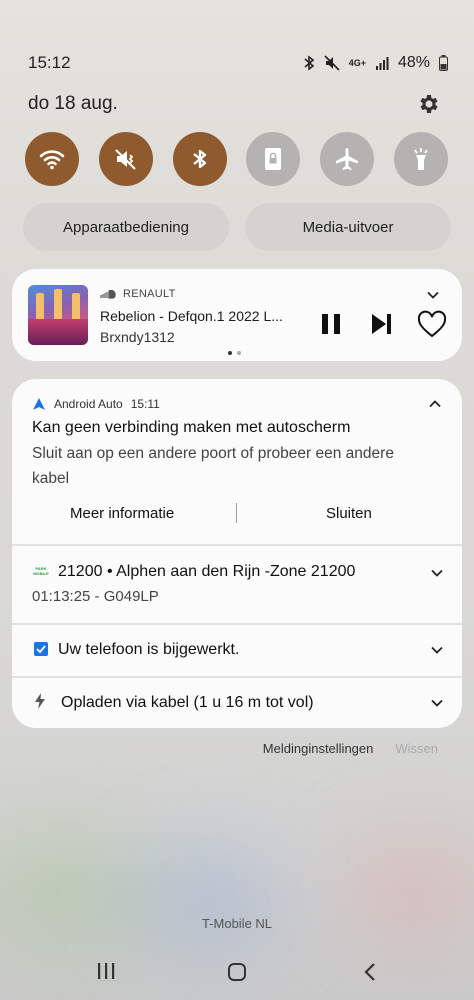 This screenshot has width=474, height=1000. What do you see at coordinates (357, 63) in the screenshot?
I see `network-type: 4G+` at bounding box center [357, 63].